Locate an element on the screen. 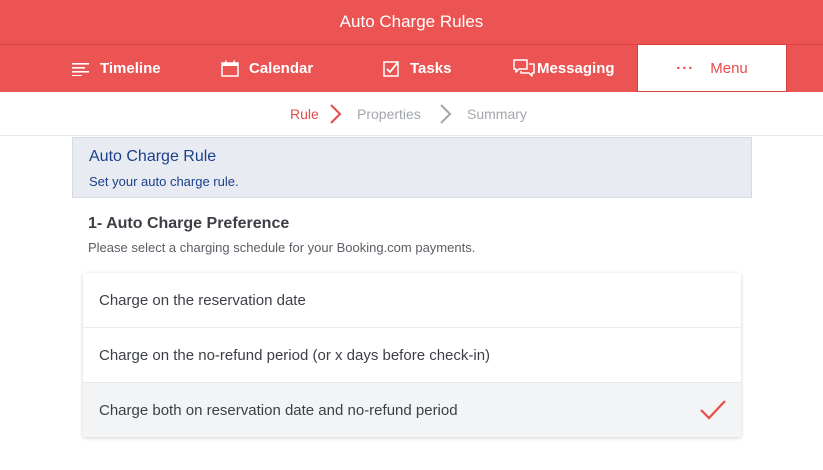  more-dots-icon: ··· is located at coordinates (685, 68).